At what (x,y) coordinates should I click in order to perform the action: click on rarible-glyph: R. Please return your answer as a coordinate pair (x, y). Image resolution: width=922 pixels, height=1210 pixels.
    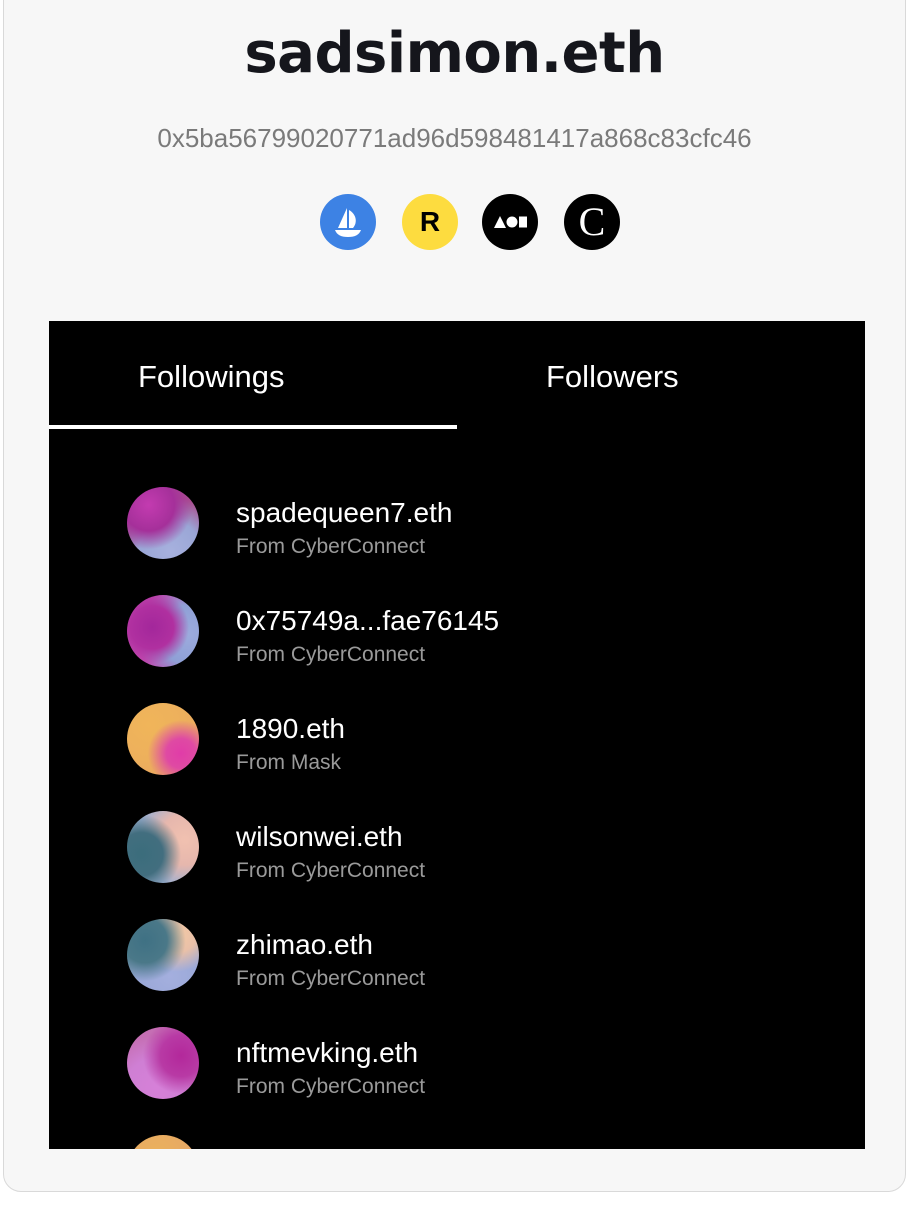
    Looking at the image, I should click on (430, 221).